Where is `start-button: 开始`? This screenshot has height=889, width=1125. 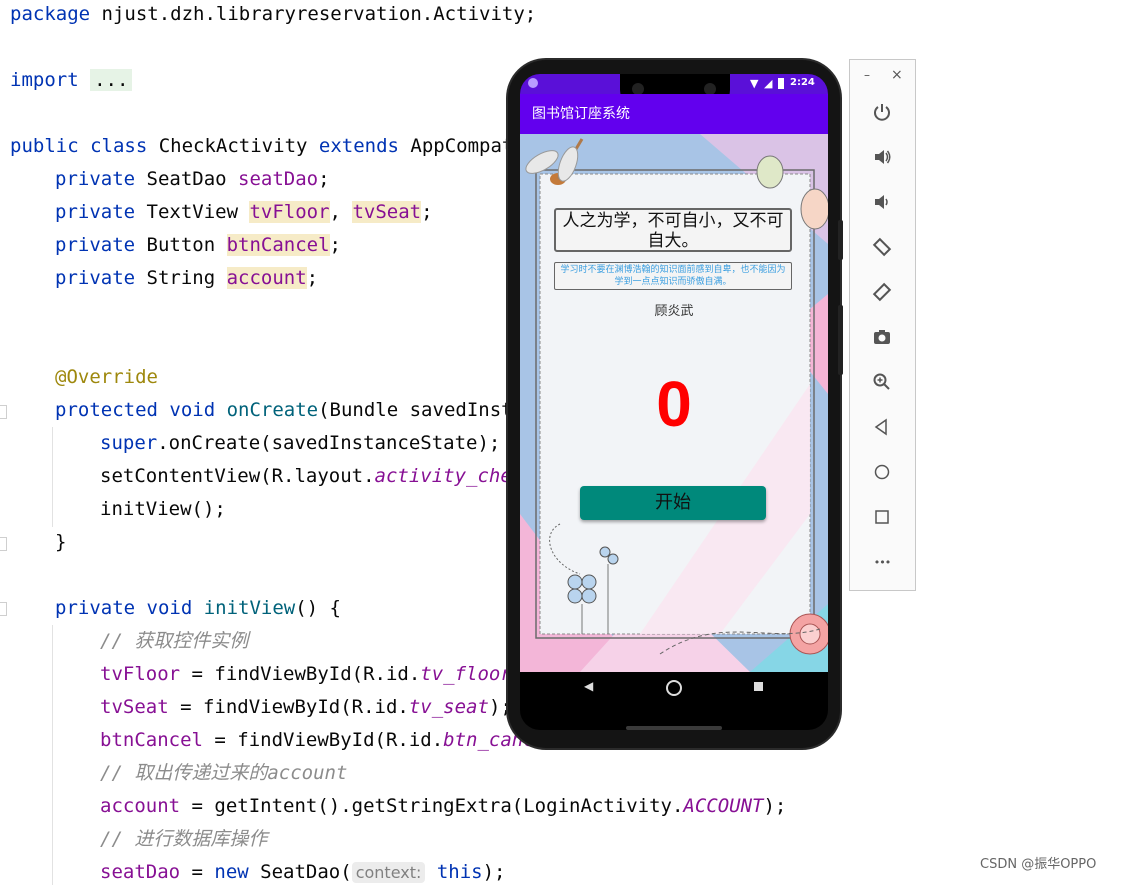
start-button: 开始 is located at coordinates (673, 503).